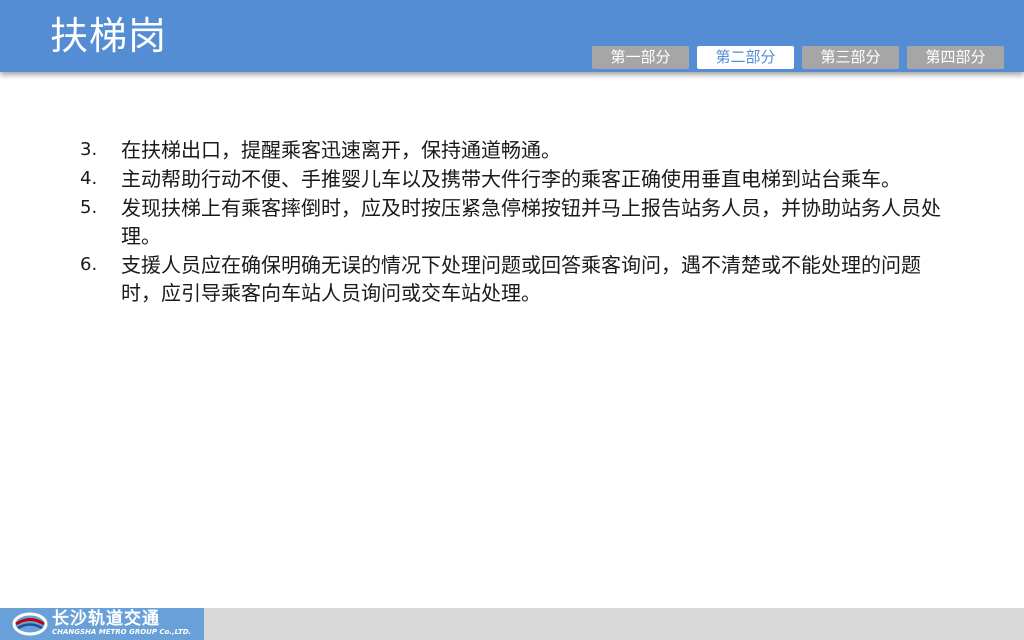 This screenshot has width=1024, height=640. What do you see at coordinates (512, 36) in the screenshot?
I see `header-bar: 扶梯岗 第一部分 第二部分 第三部分 第四部分` at bounding box center [512, 36].